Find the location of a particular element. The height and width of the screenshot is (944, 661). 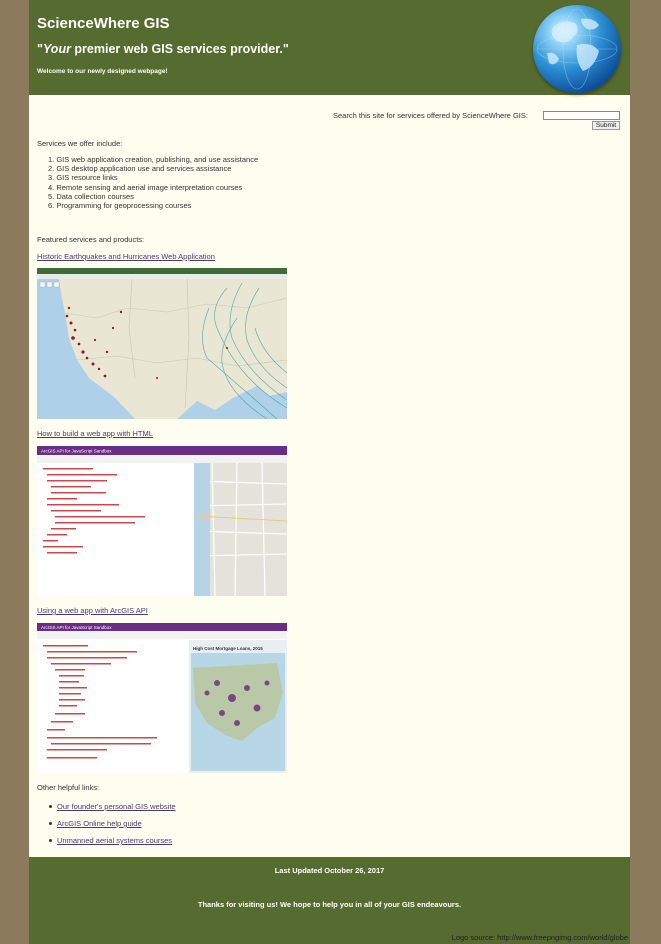

globe-logo-icon is located at coordinates (577, 49).